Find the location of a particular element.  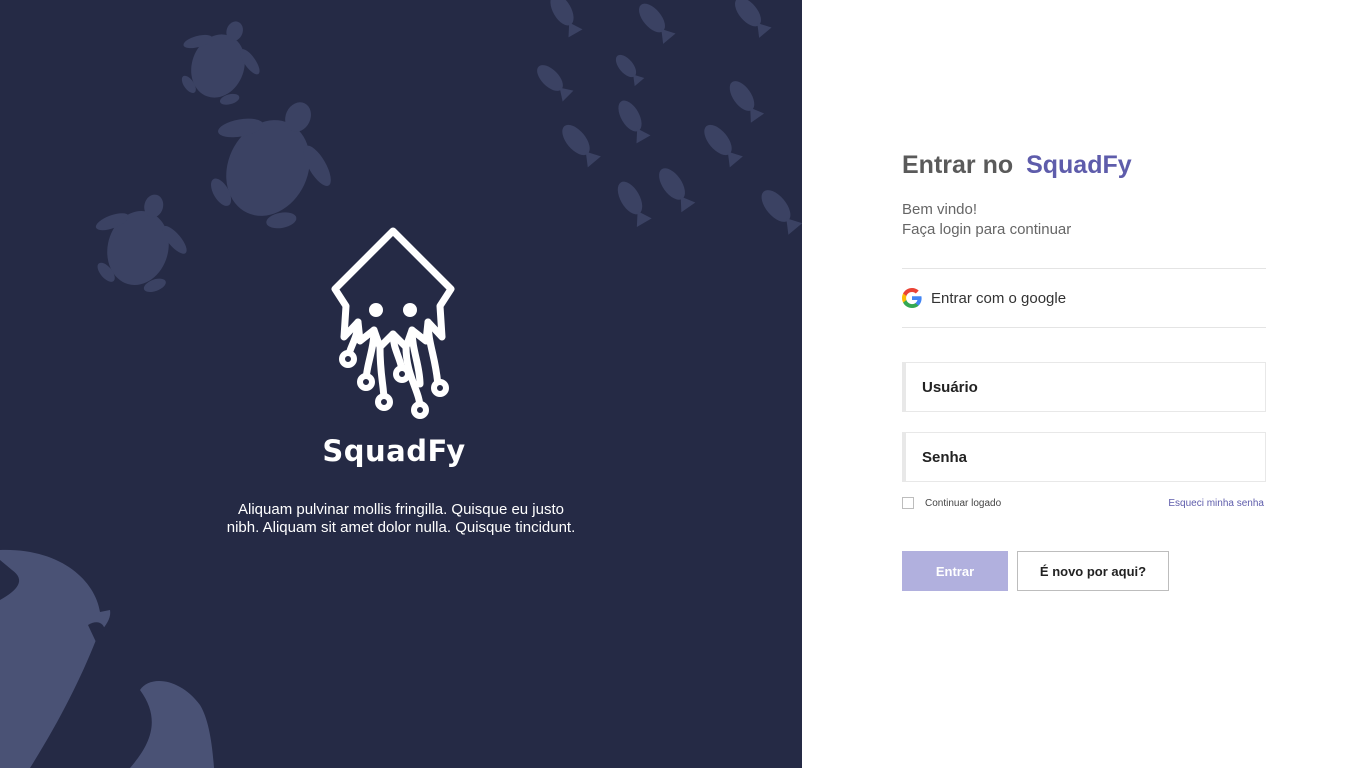

google-login-button: Entrar com o google is located at coordinates (1084, 298).